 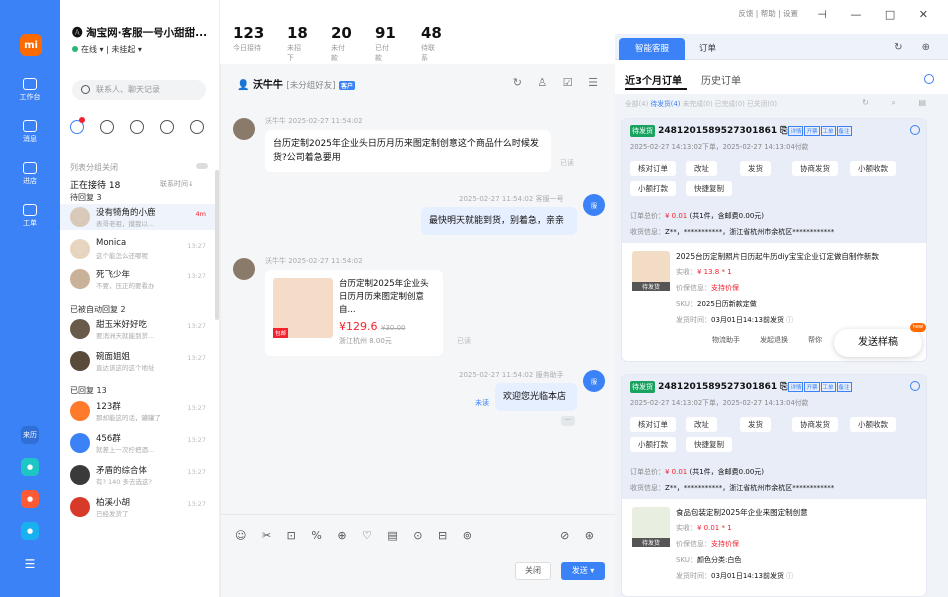 What do you see at coordinates (297, 43) in the screenshot?
I see `stat-unordered: 18 未招下` at bounding box center [297, 43].